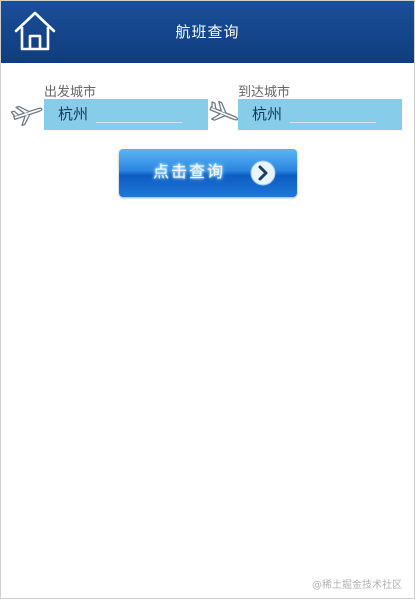 The height and width of the screenshot is (599, 415). What do you see at coordinates (73, 114) in the screenshot?
I see `departure-city-value: 杭州` at bounding box center [73, 114].